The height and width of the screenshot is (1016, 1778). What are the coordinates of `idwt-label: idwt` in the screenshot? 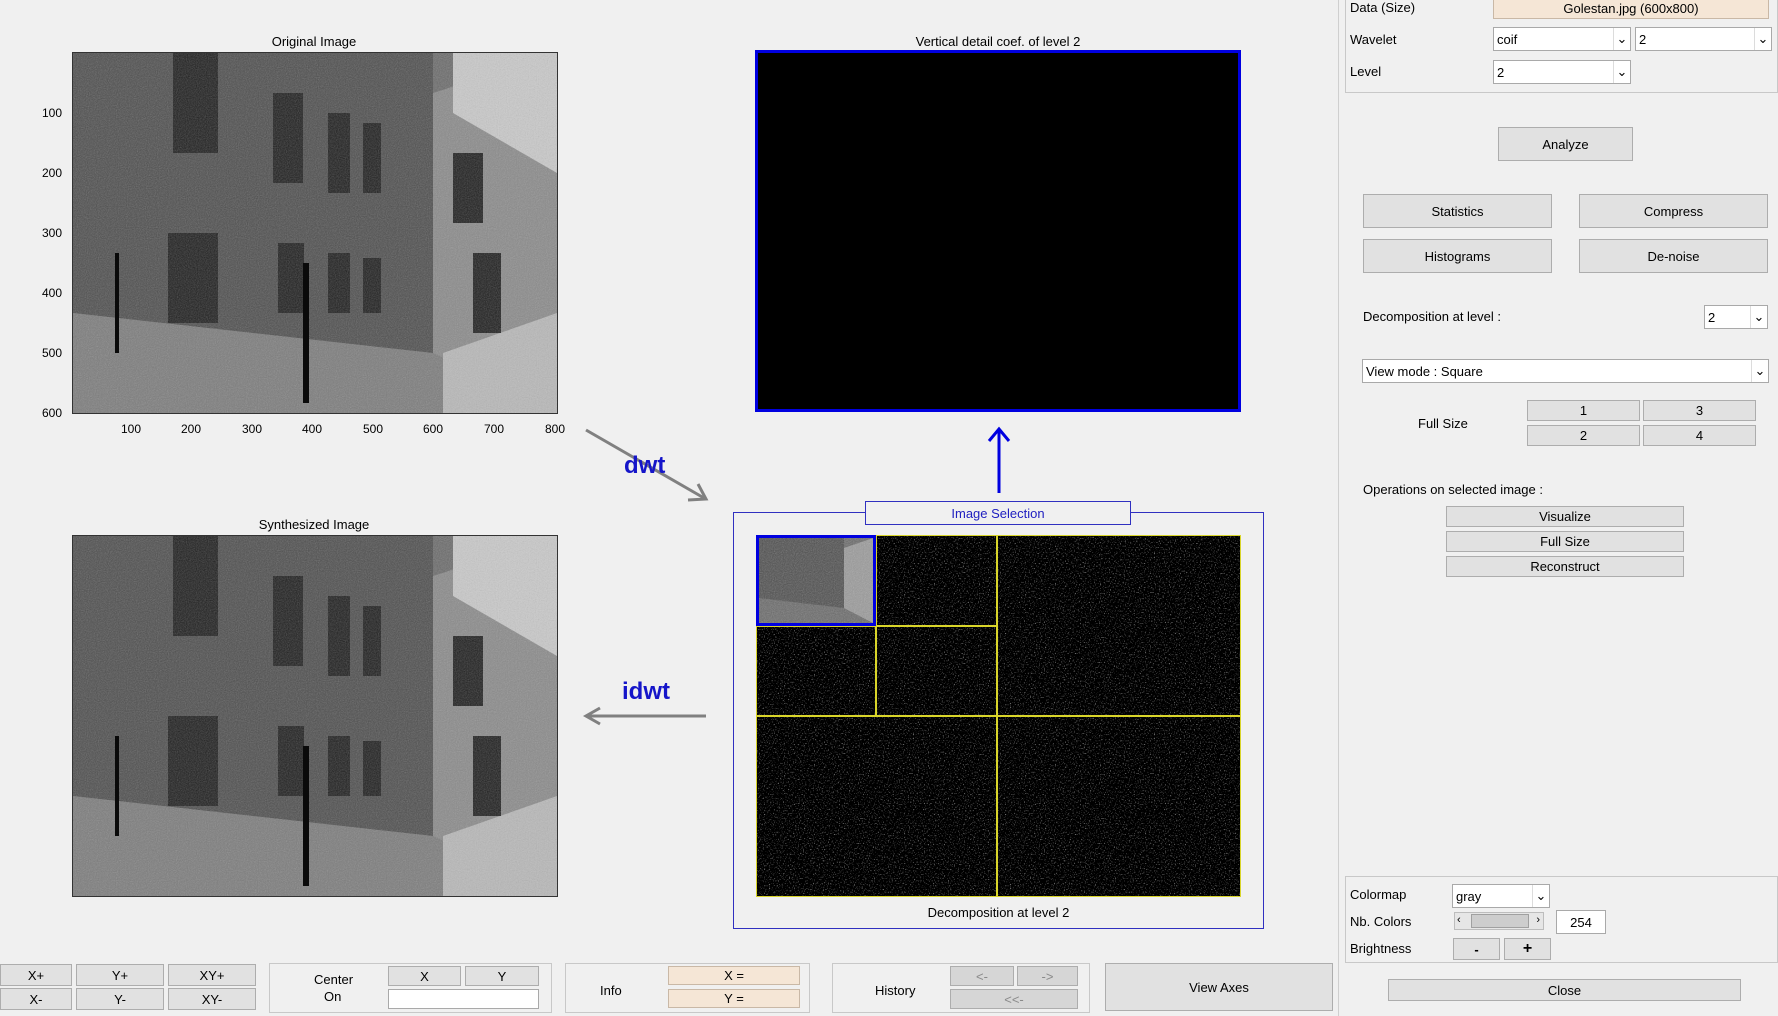 It's located at (646, 691).